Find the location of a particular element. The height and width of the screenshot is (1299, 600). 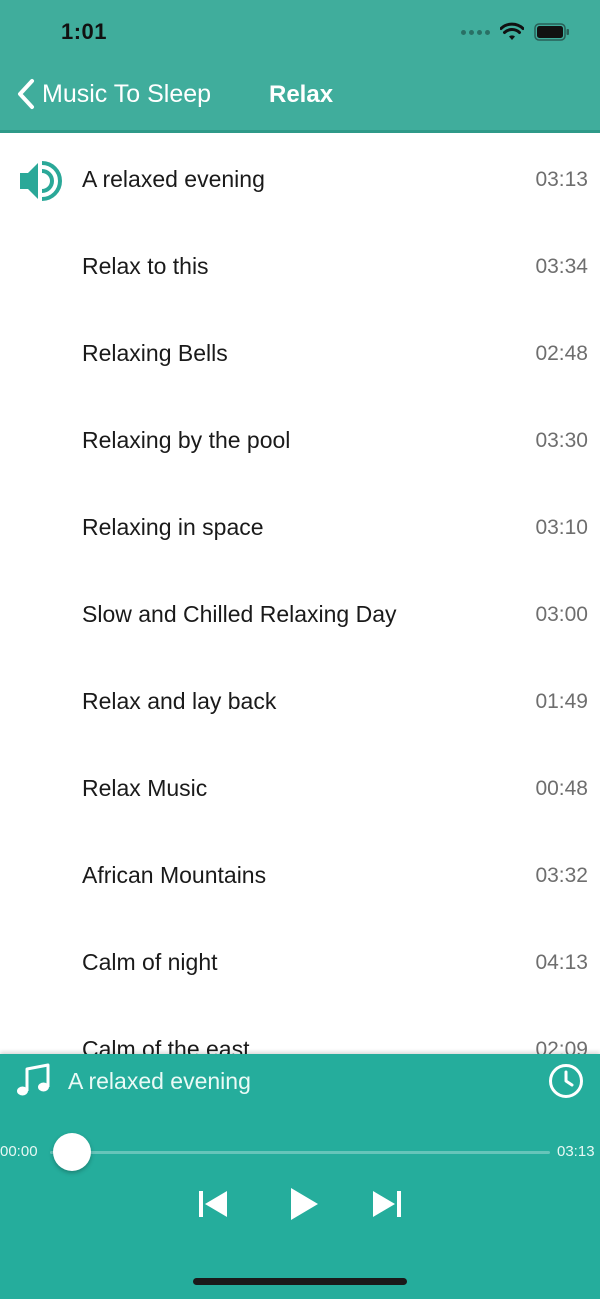

status-icons is located at coordinates (515, 32).